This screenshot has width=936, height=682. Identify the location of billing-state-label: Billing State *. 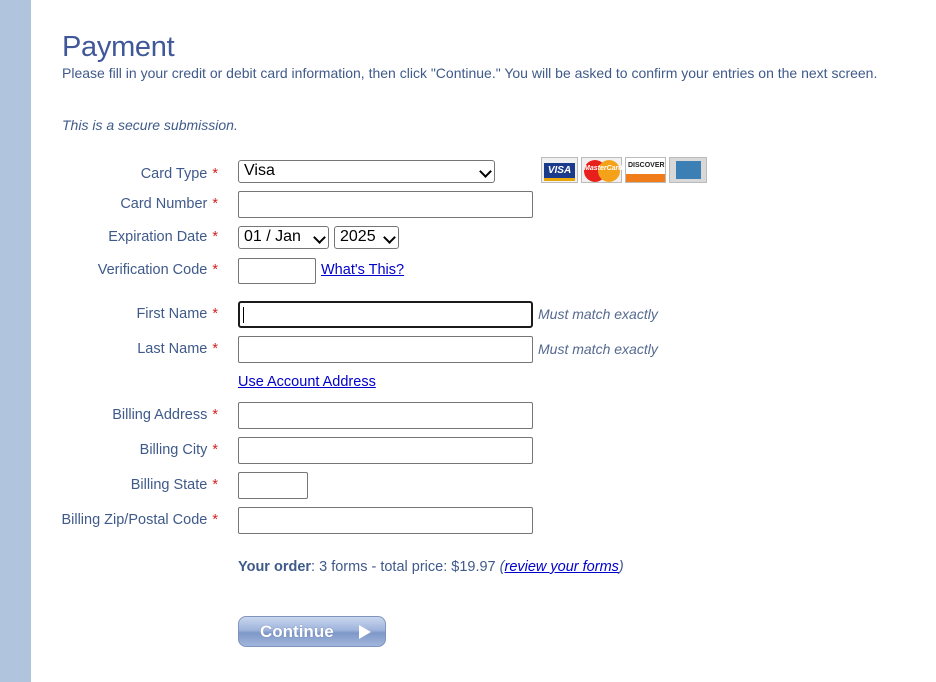
(174, 485).